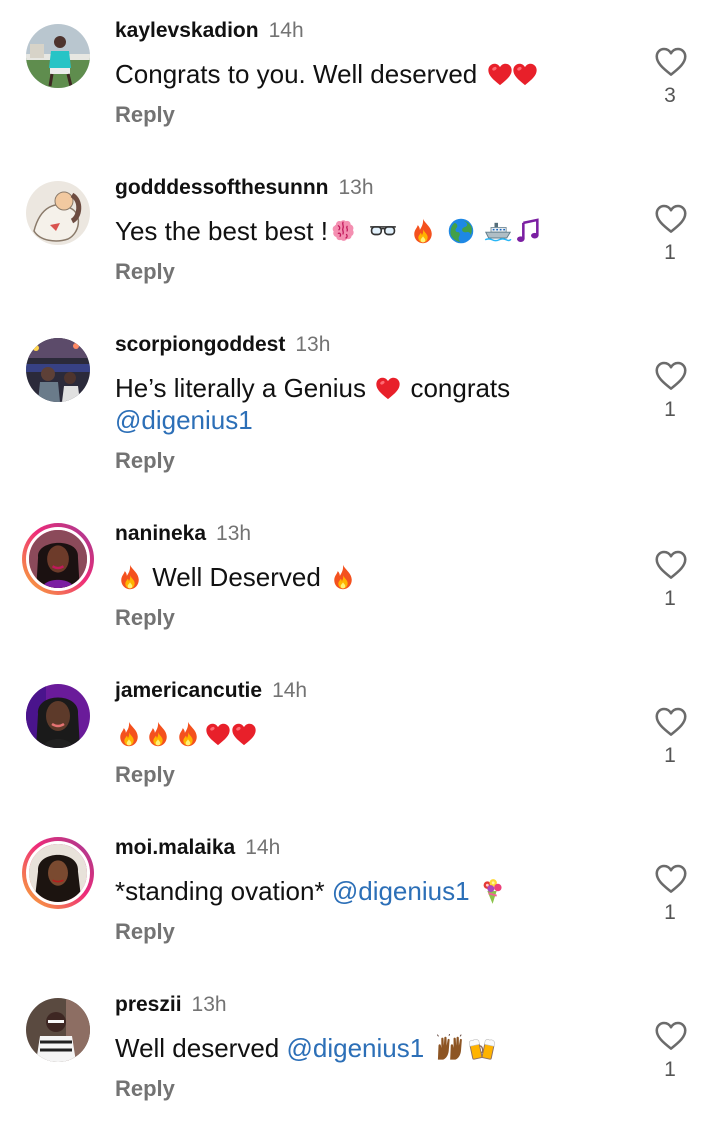 Image resolution: width=720 pixels, height=1123 pixels. I want to click on comment-text: Yes the best best !, so click(365, 231).